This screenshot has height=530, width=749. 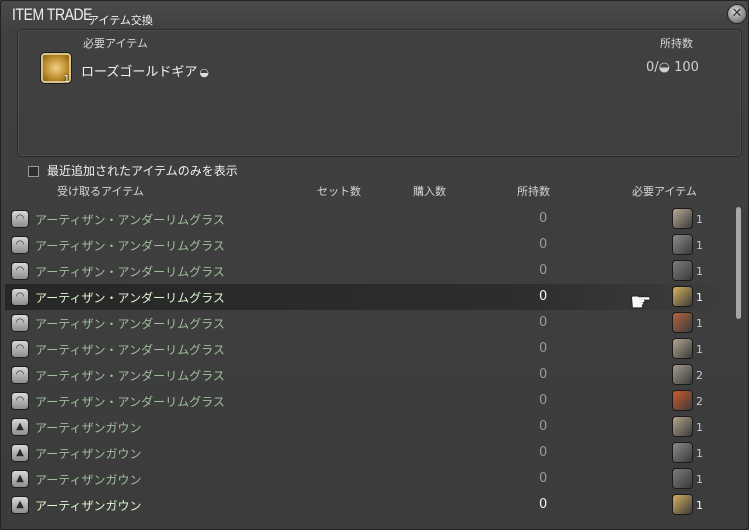 I want to click on required-item-icon-qty: 1, so click(x=66, y=79).